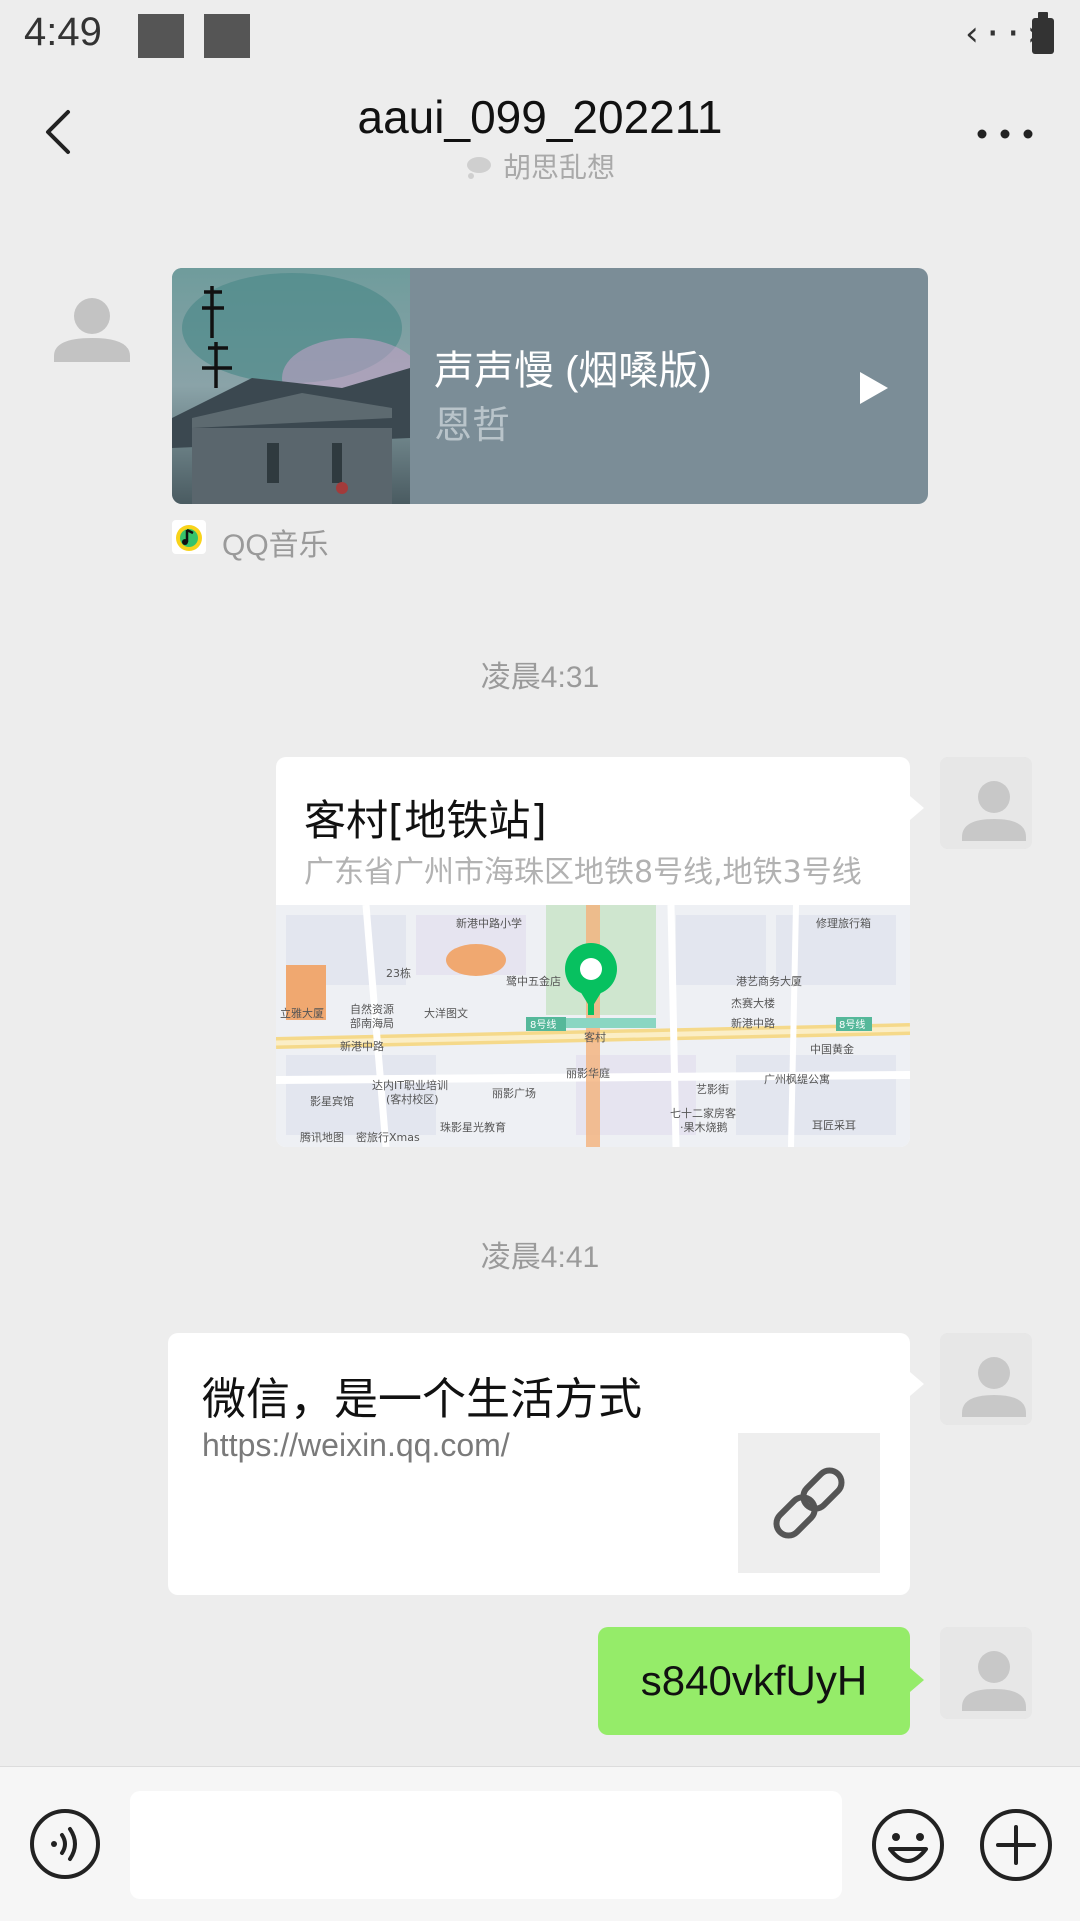 This screenshot has width=1080, height=1921. Describe the element at coordinates (540, 36) in the screenshot. I see `status-bar: 4:49 ‹··›` at that location.